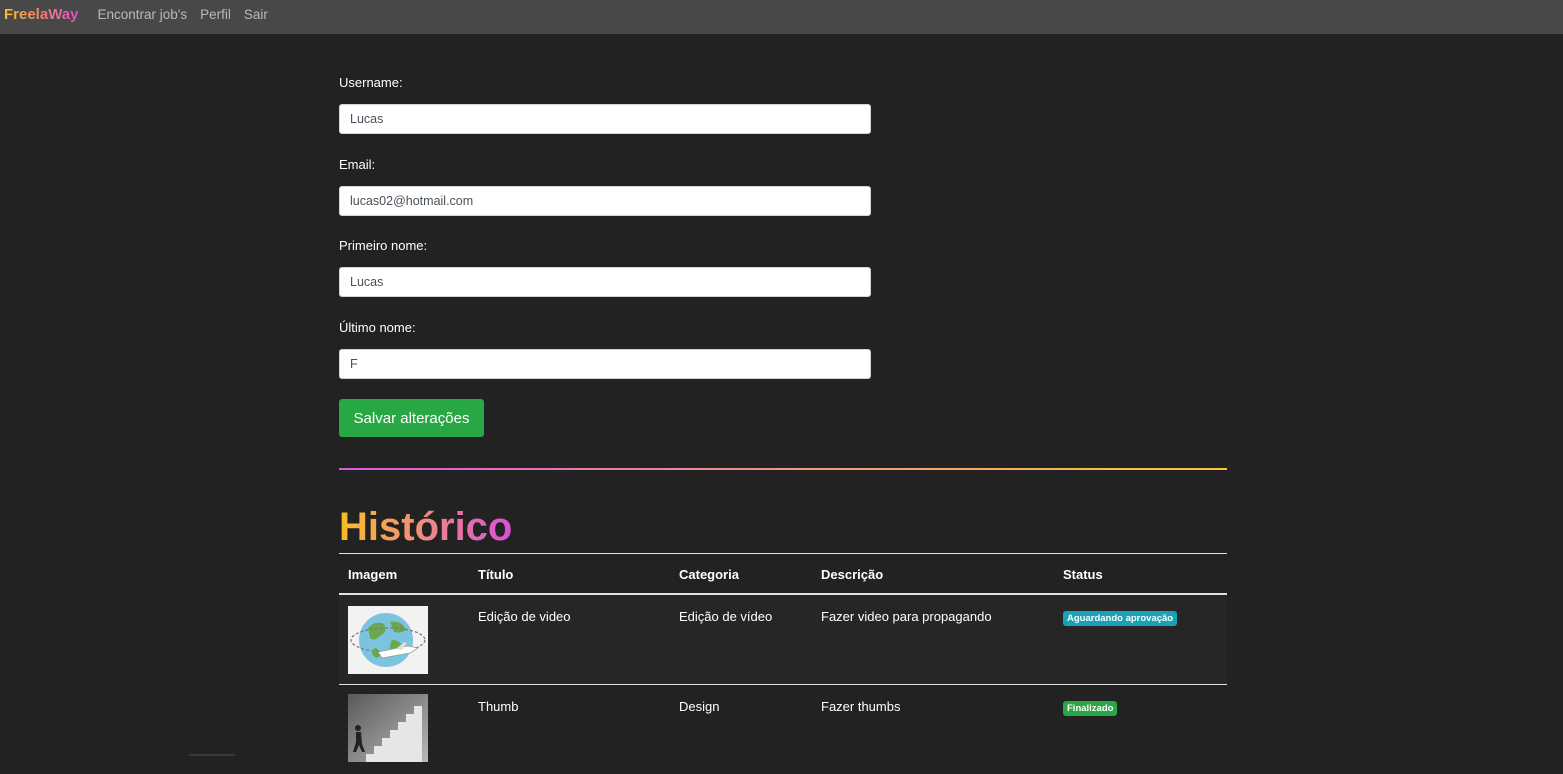  Describe the element at coordinates (783, 469) in the screenshot. I see `gradient-divider` at that location.